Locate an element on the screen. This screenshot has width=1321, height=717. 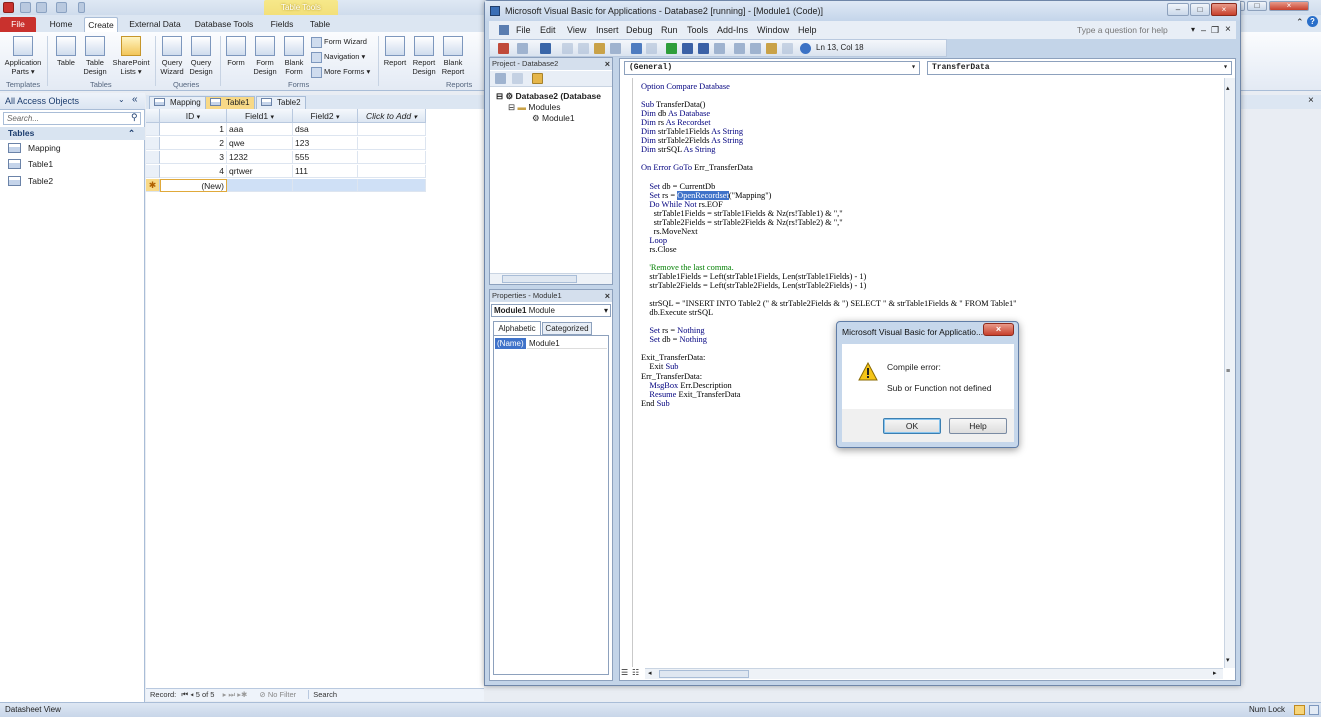
toolbox-icon is located at coordinates (787, 48).